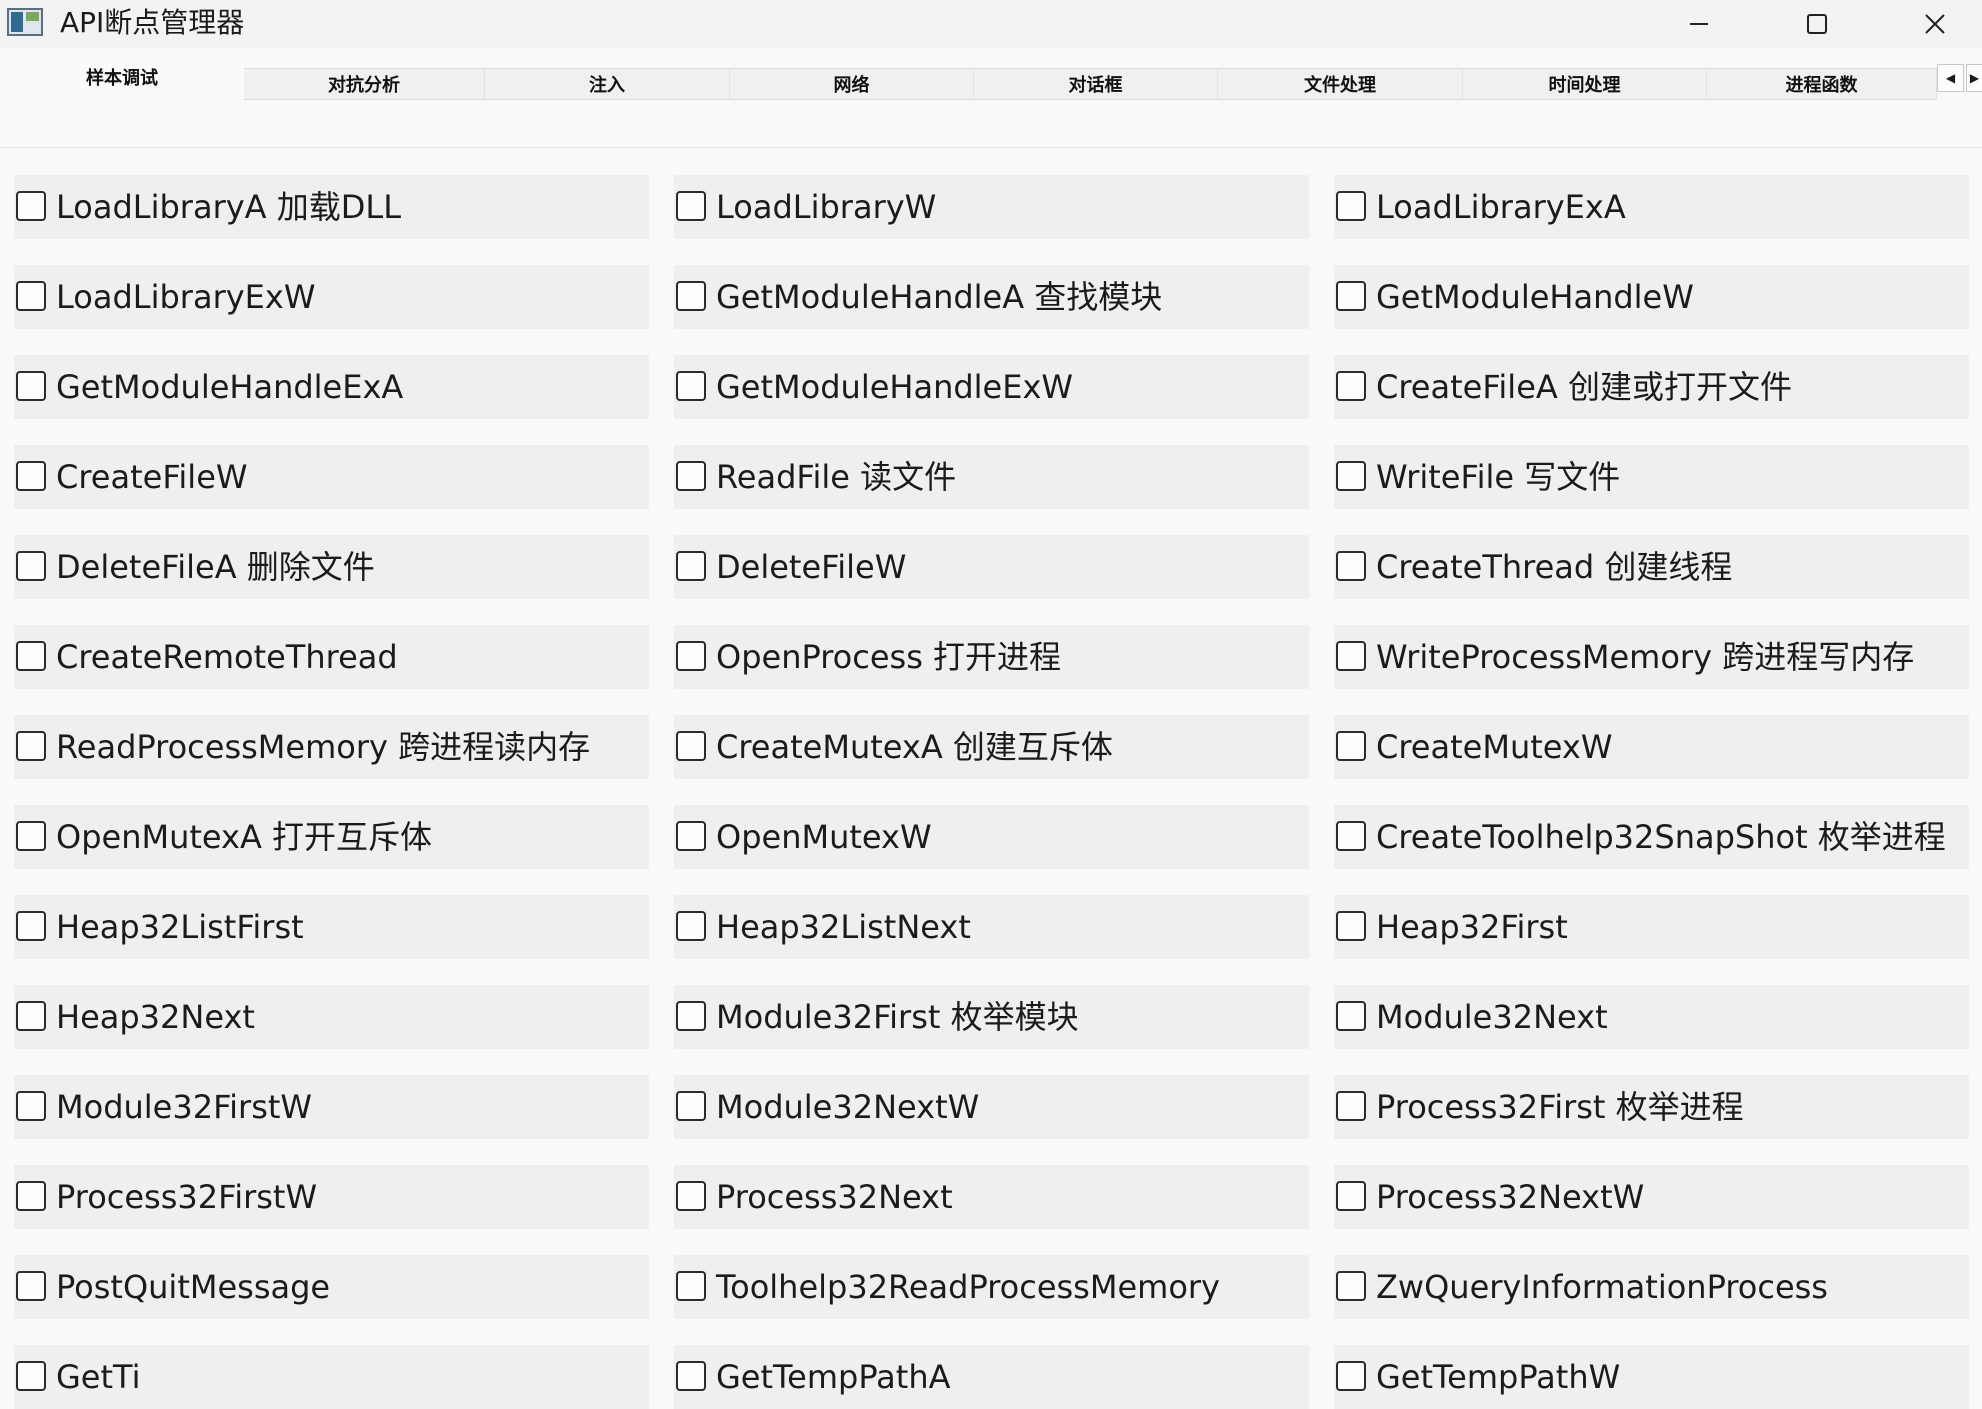 The image size is (1982, 1409). I want to click on api-checkbox-item: GetModuleHandleW, so click(1651, 297).